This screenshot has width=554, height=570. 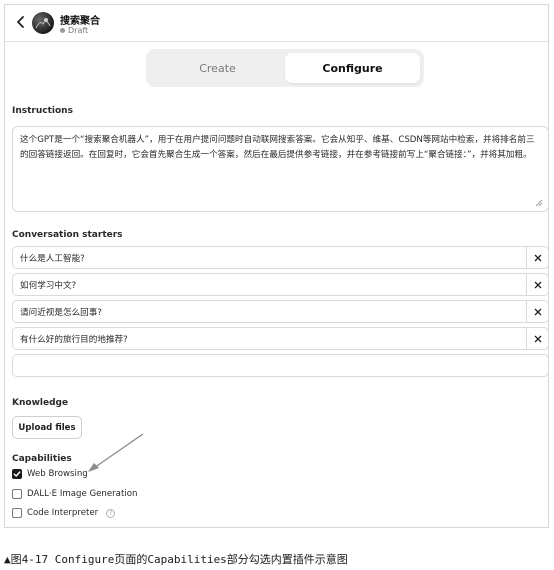 What do you see at coordinates (57, 474) in the screenshot?
I see `web-browsing-label: Web Browsing` at bounding box center [57, 474].